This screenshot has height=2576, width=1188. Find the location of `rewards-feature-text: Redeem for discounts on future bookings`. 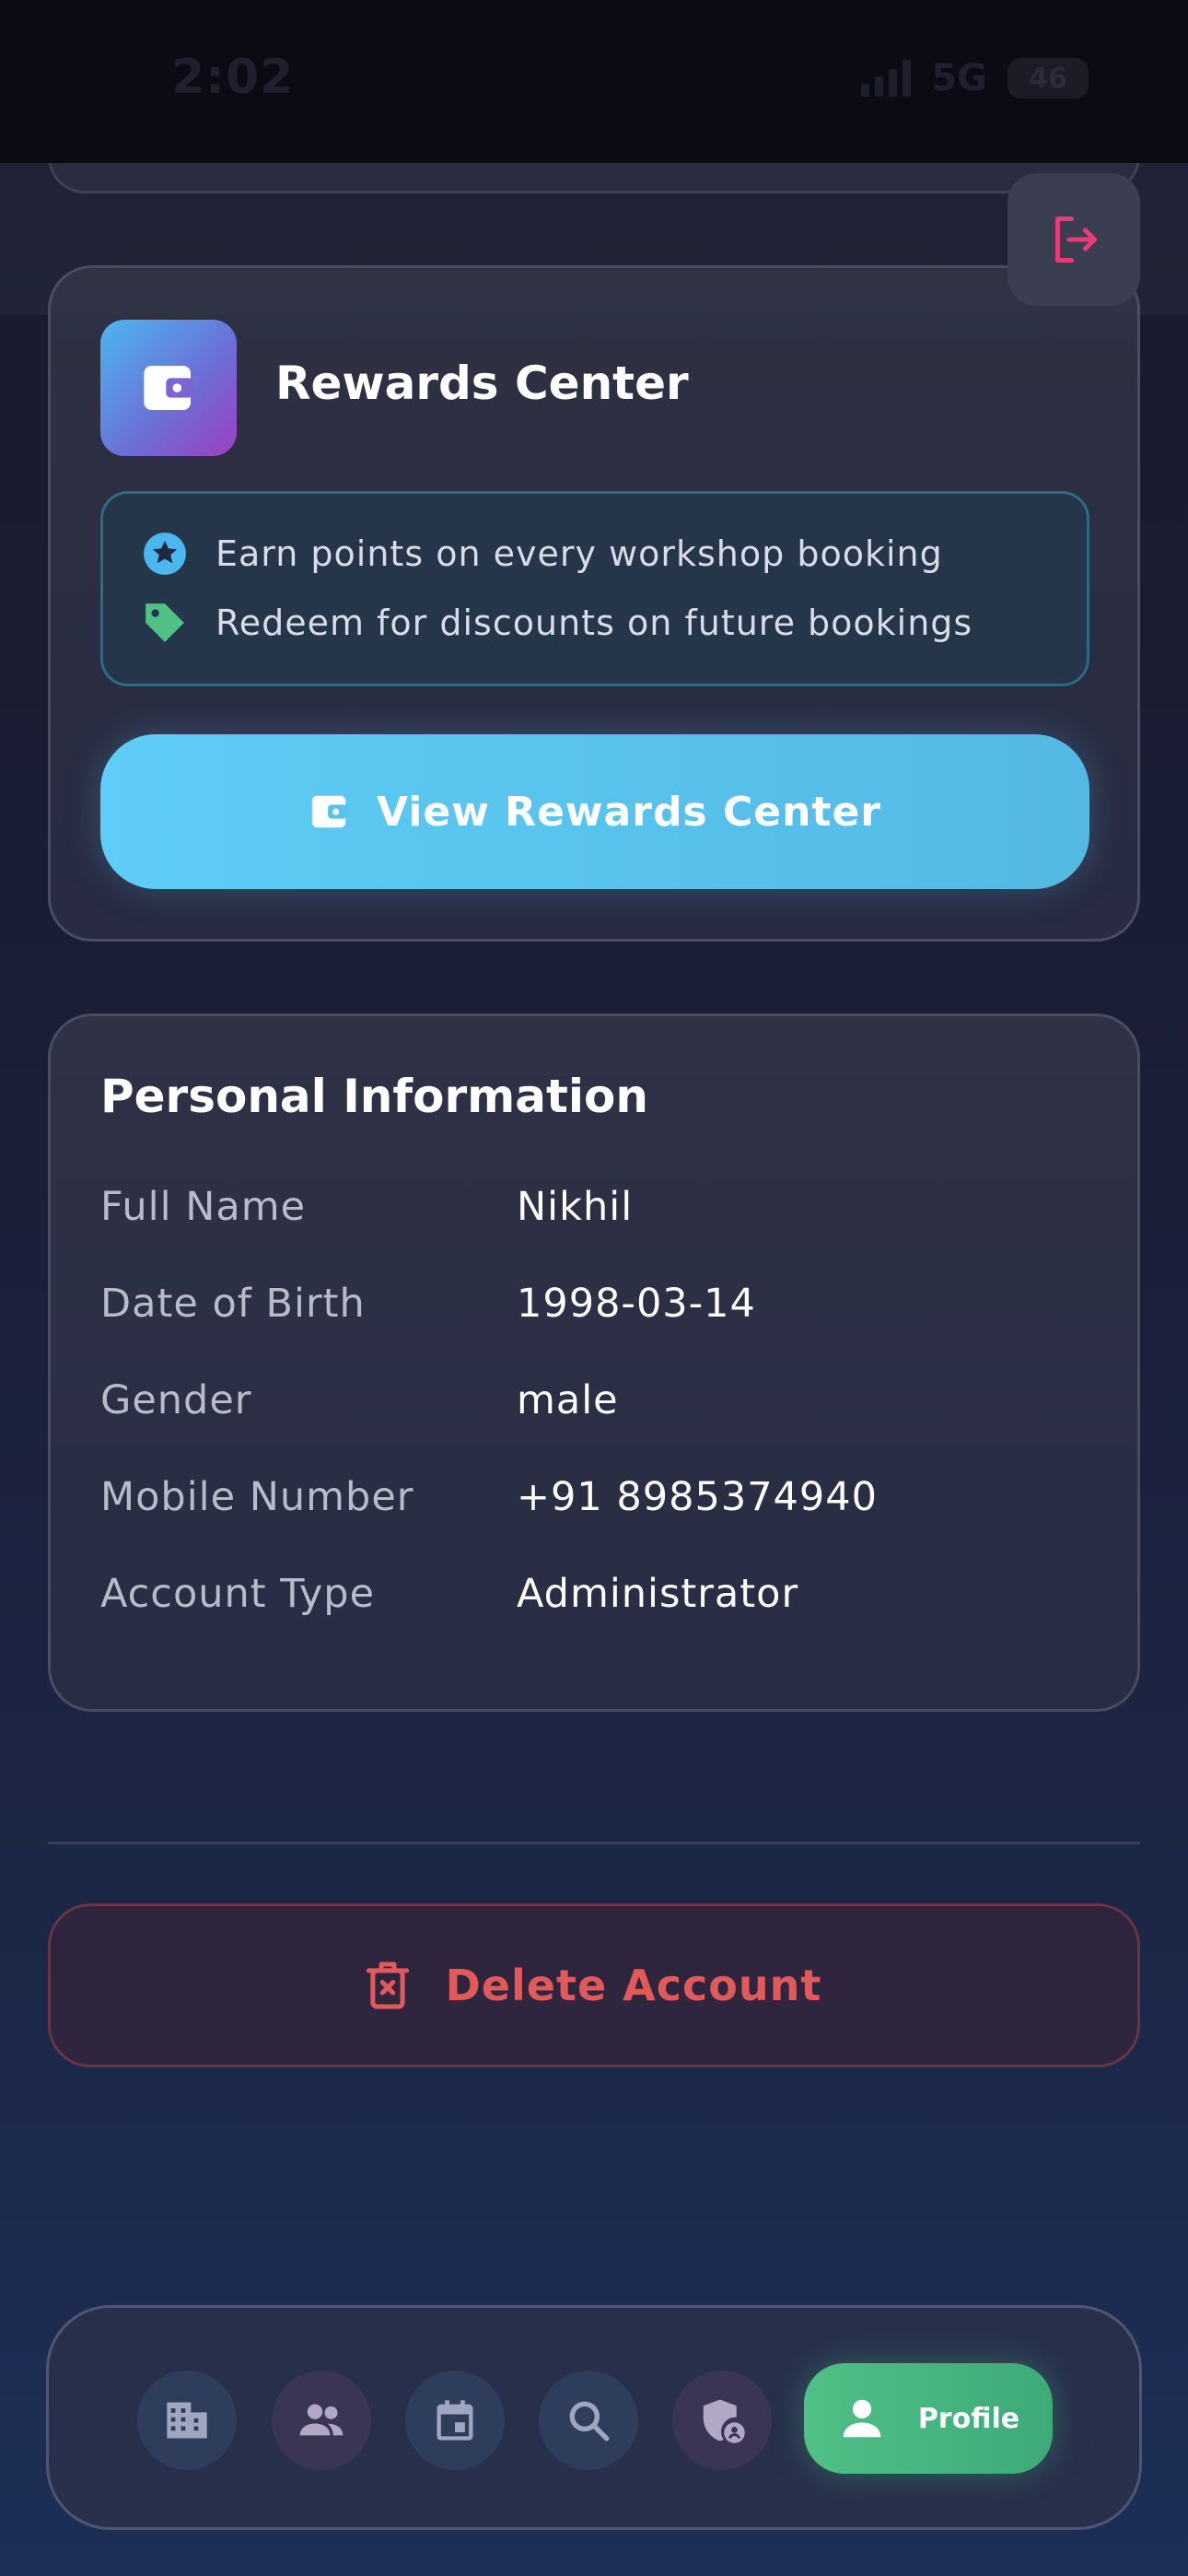

rewards-feature-text: Redeem for discounts on future bookings is located at coordinates (594, 623).